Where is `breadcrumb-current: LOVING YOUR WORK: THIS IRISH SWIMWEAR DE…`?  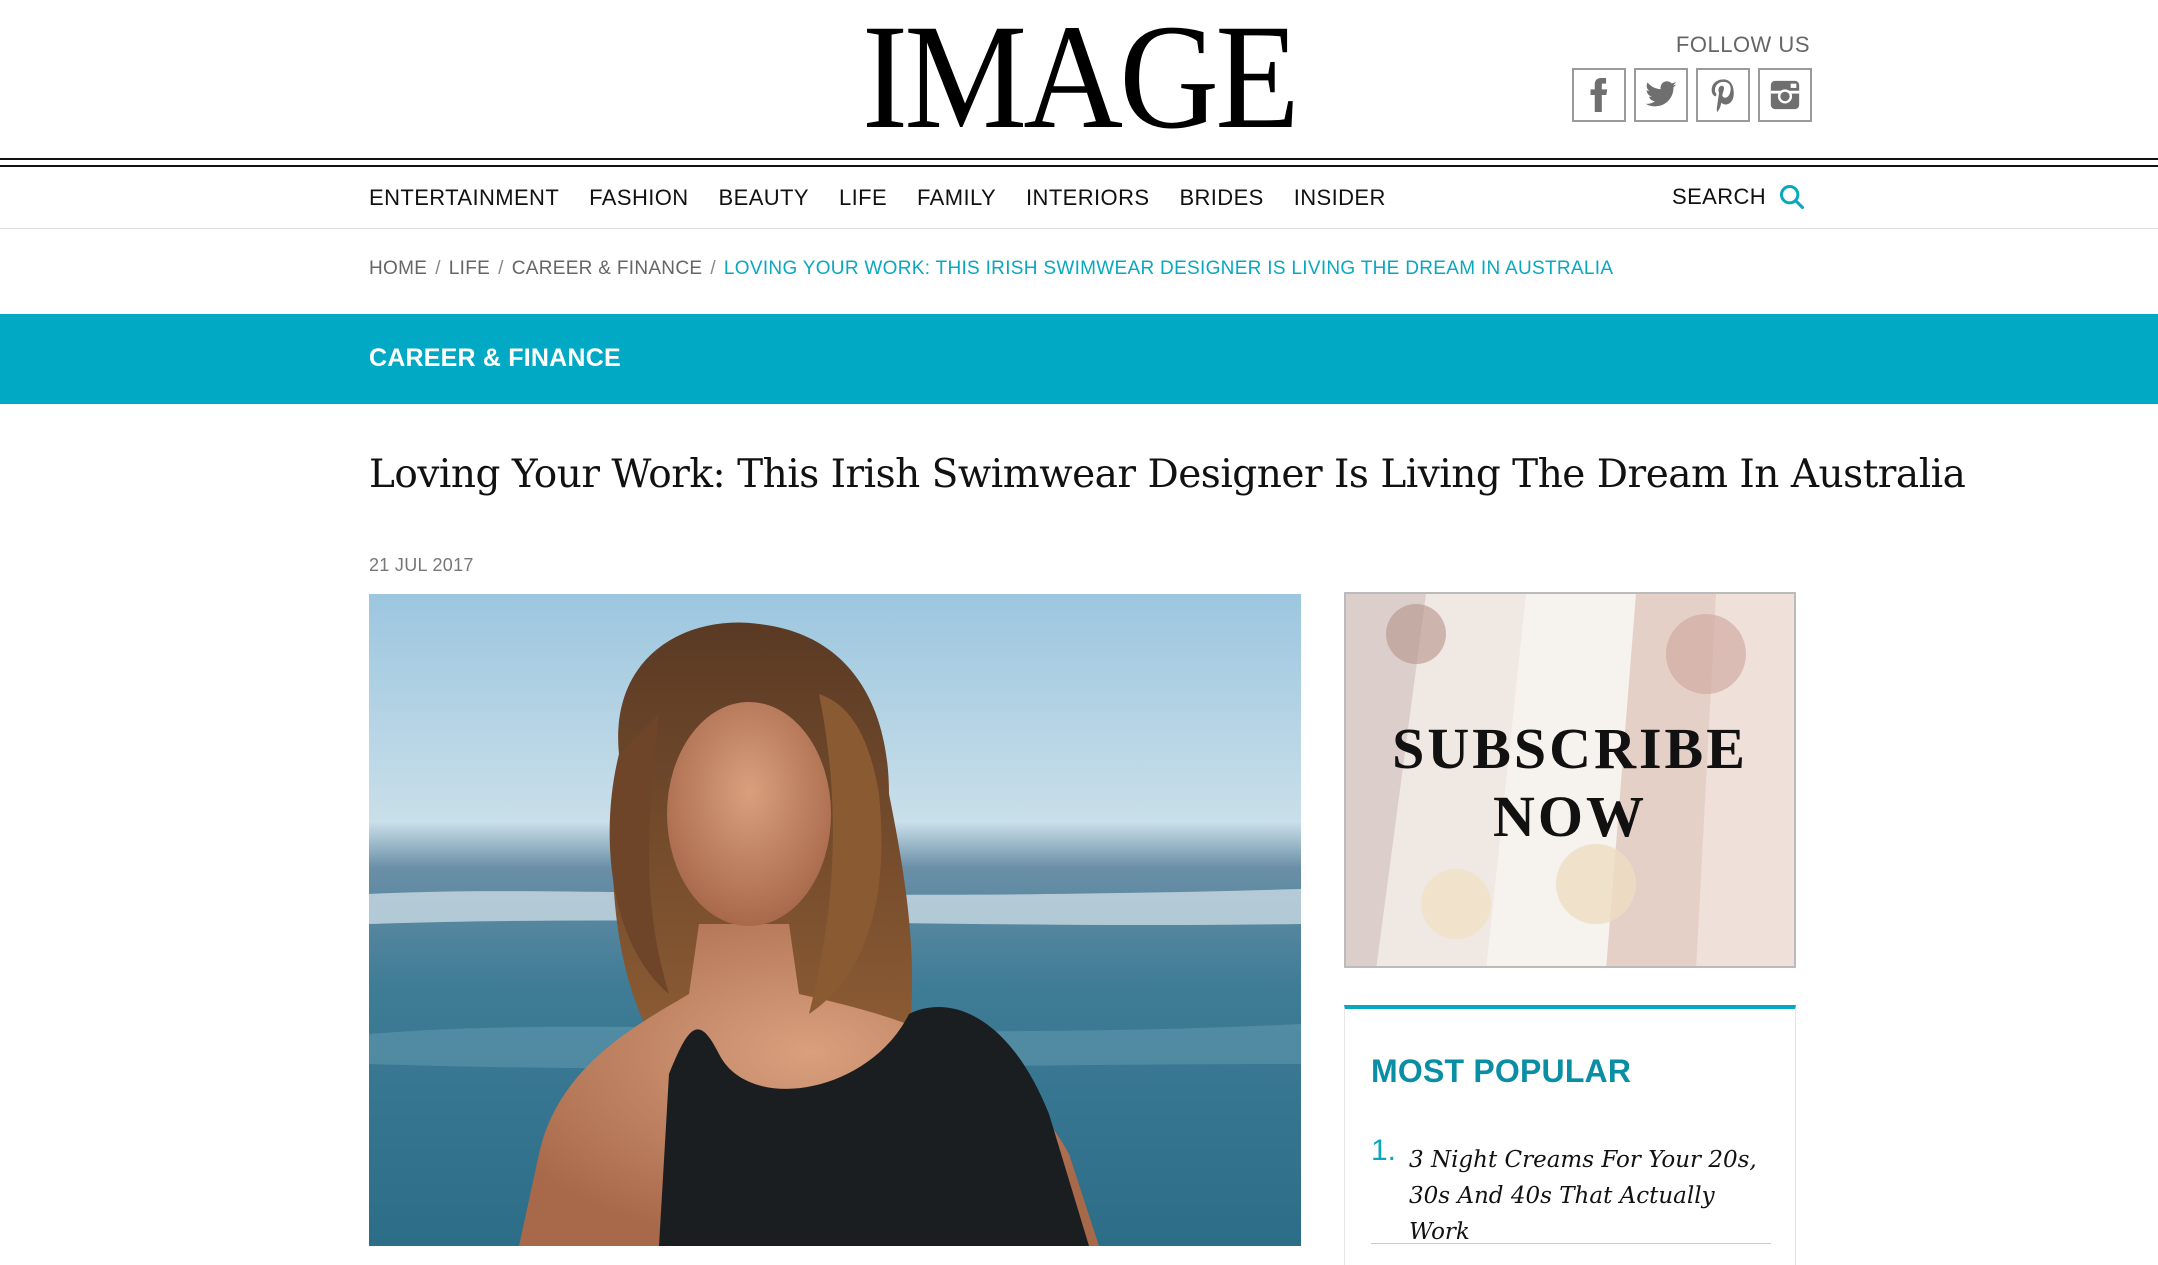
breadcrumb-current: LOVING YOUR WORK: THIS IRISH SWIMWEAR DE… is located at coordinates (1168, 268).